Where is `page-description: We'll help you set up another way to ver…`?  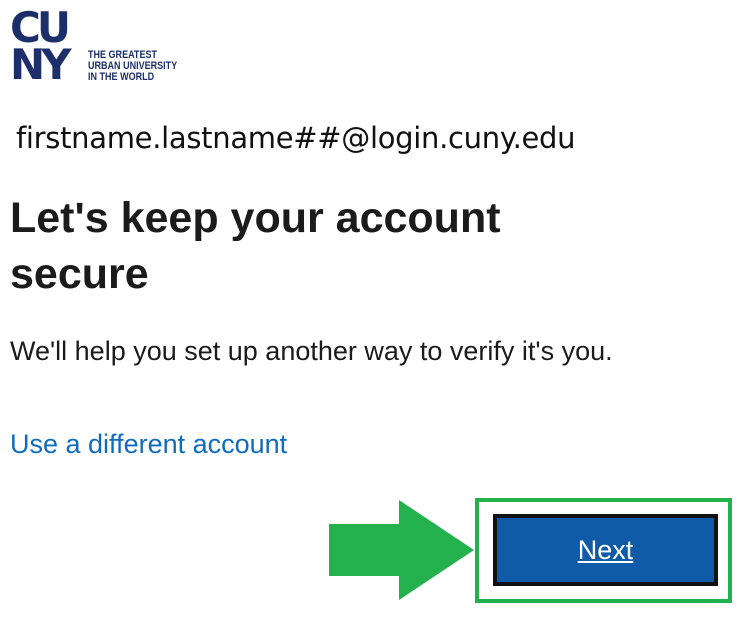 page-description: We'll help you set up another way to ver… is located at coordinates (311, 351).